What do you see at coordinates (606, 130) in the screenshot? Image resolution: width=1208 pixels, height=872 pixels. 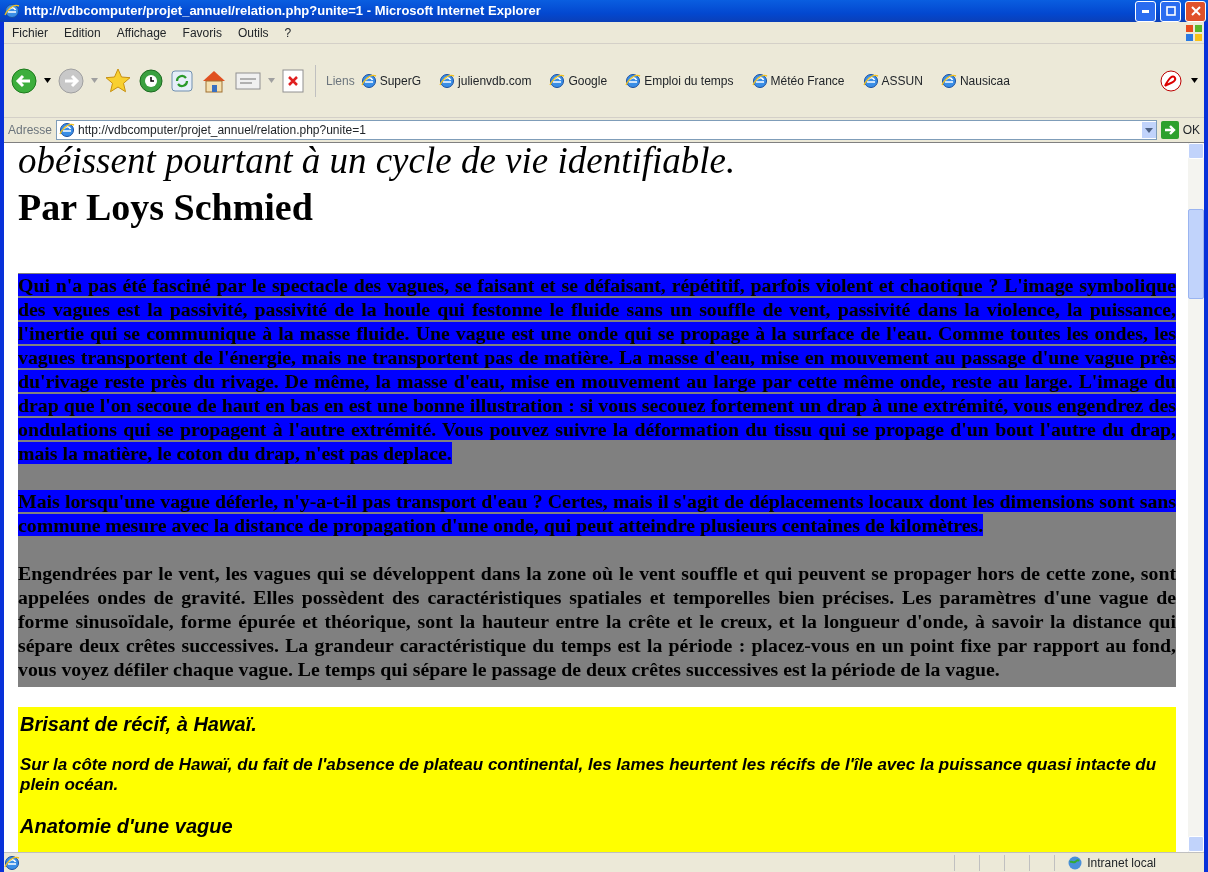 I see `address-field: http://vdbcomputer/projet_annuel/relation.php?unite=1` at bounding box center [606, 130].